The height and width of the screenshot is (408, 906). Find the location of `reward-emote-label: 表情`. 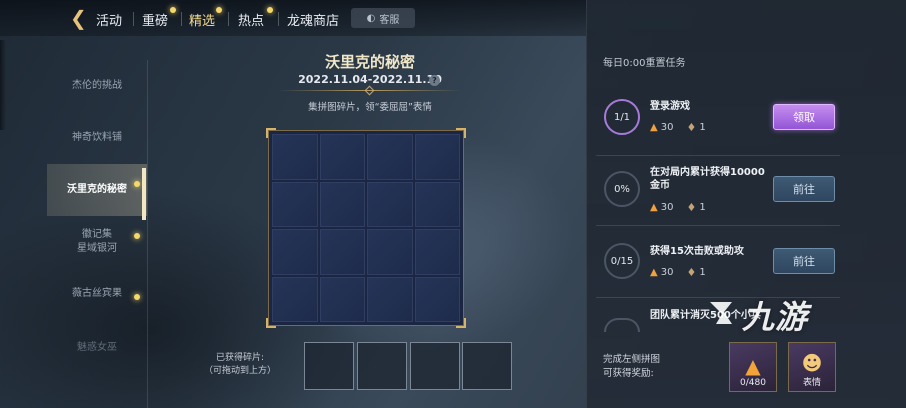

reward-emote-label: 表情 is located at coordinates (811, 383).